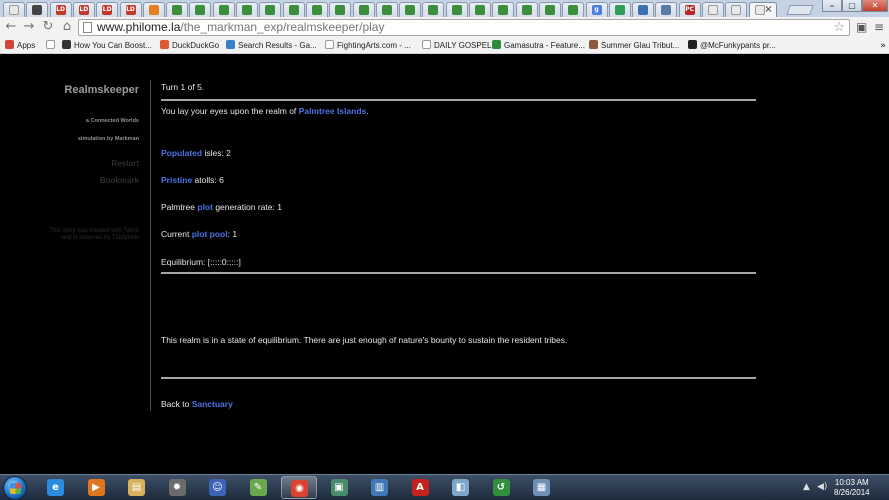  What do you see at coordinates (883, 46) in the screenshot?
I see `bookmarks-overflow-button: »` at bounding box center [883, 46].